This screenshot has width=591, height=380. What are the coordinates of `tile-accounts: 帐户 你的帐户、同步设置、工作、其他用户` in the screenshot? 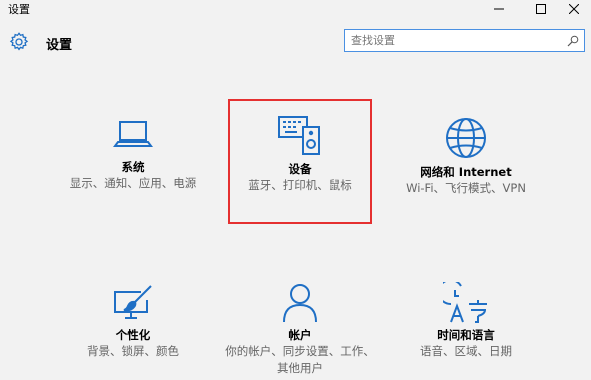 It's located at (300, 329).